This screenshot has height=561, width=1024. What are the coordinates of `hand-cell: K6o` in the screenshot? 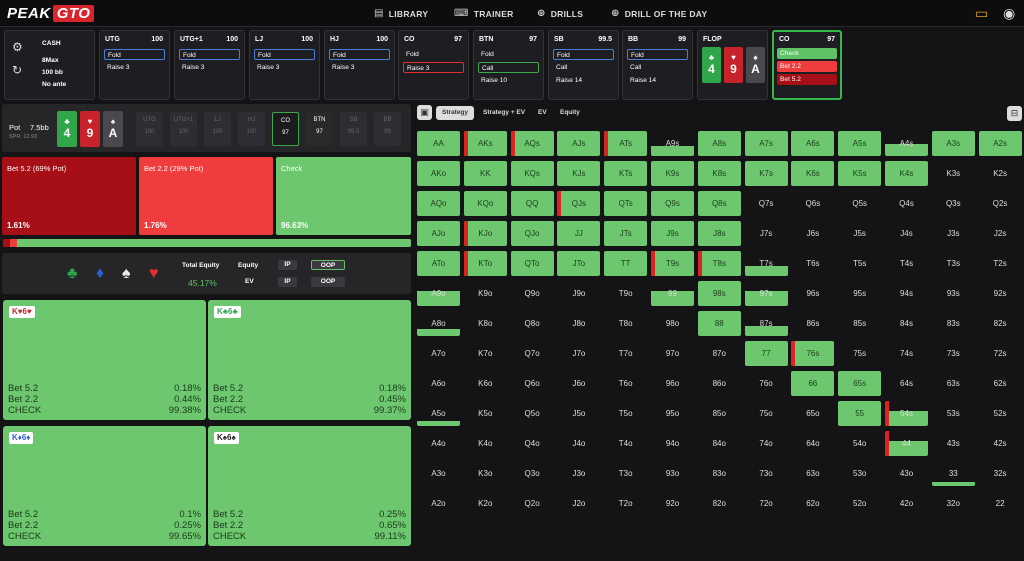 It's located at (485, 383).